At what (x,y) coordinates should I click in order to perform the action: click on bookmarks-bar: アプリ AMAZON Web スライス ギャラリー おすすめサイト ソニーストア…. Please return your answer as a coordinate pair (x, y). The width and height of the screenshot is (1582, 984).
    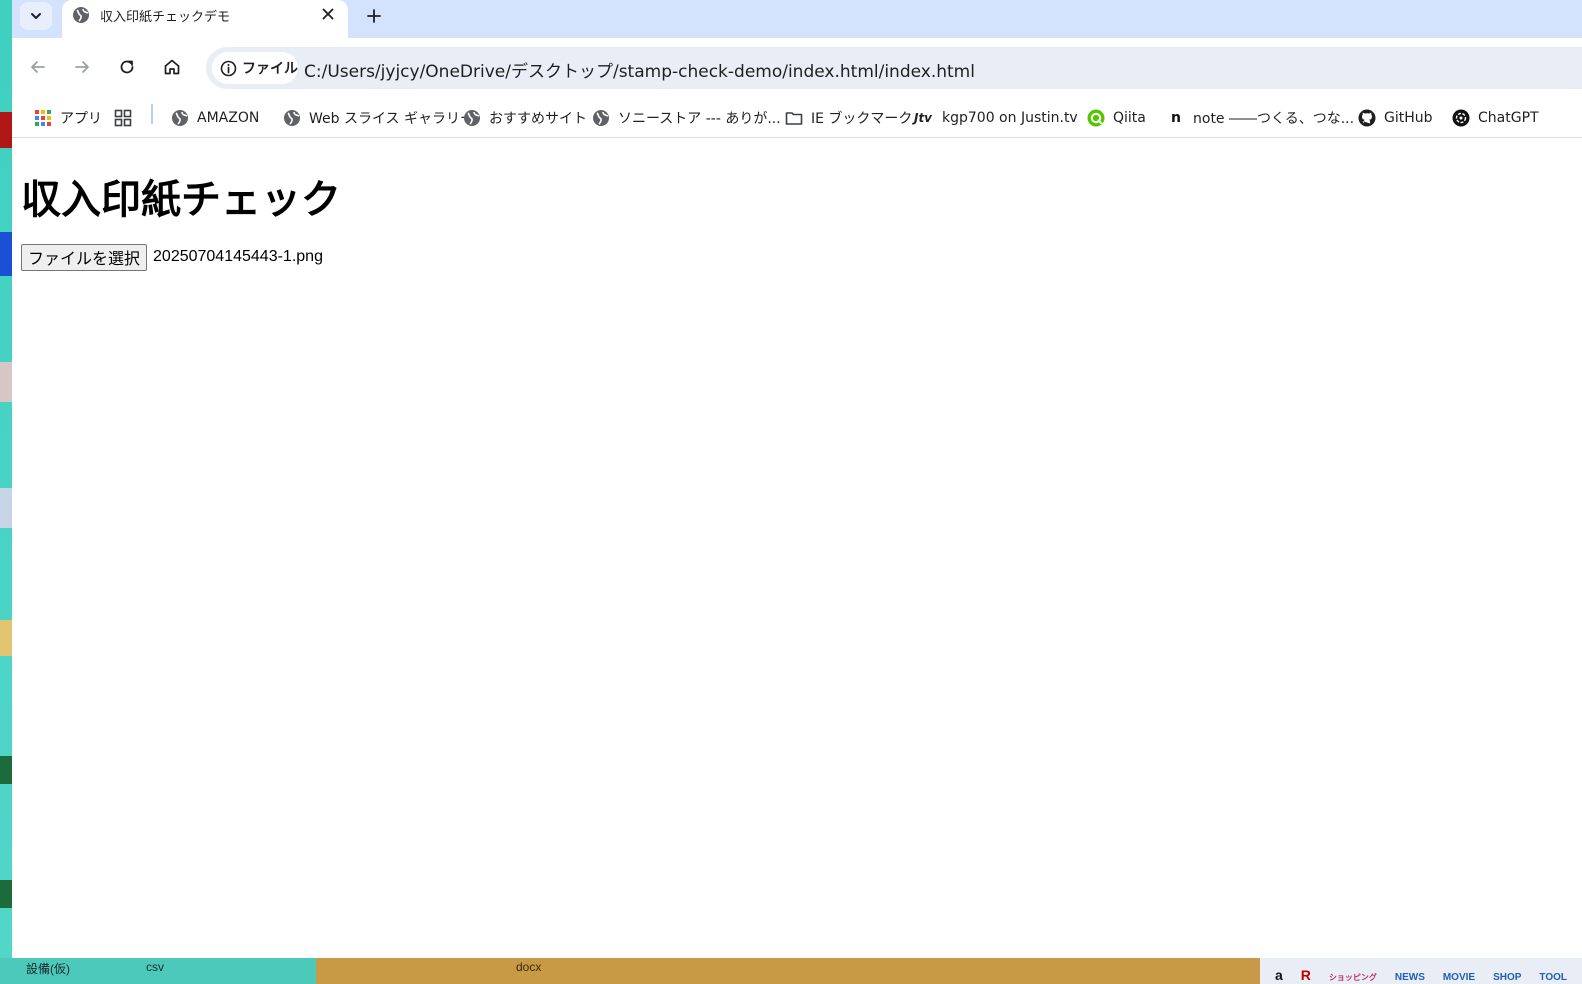
    Looking at the image, I should click on (797, 118).